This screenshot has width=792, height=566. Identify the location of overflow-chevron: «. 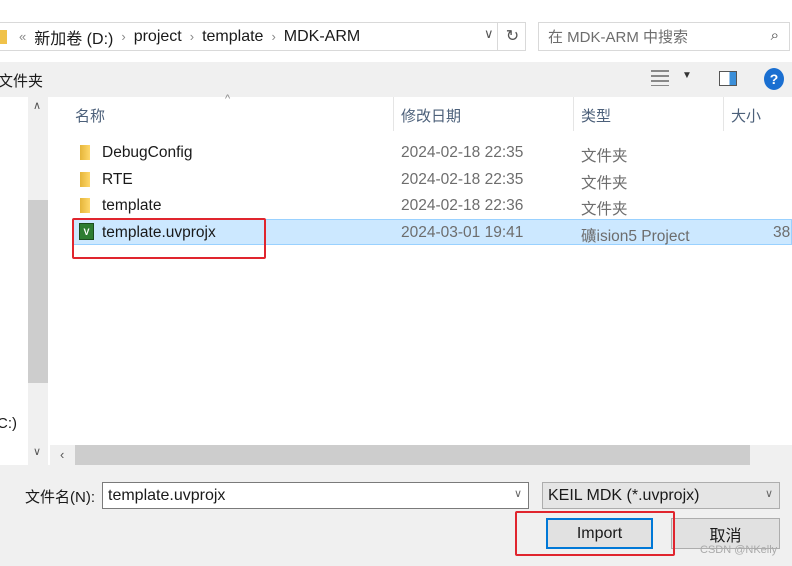
(22, 36).